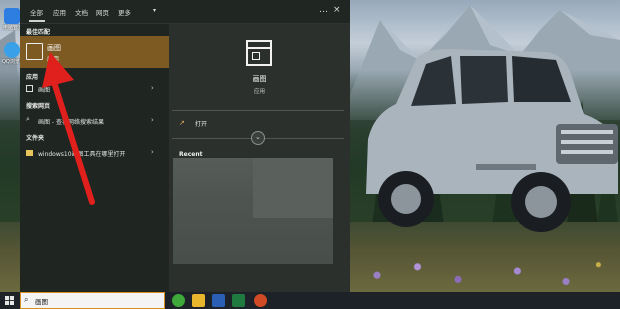  Describe the element at coordinates (38, 32) in the screenshot. I see `best-match-heading: 最佳匹配` at that location.